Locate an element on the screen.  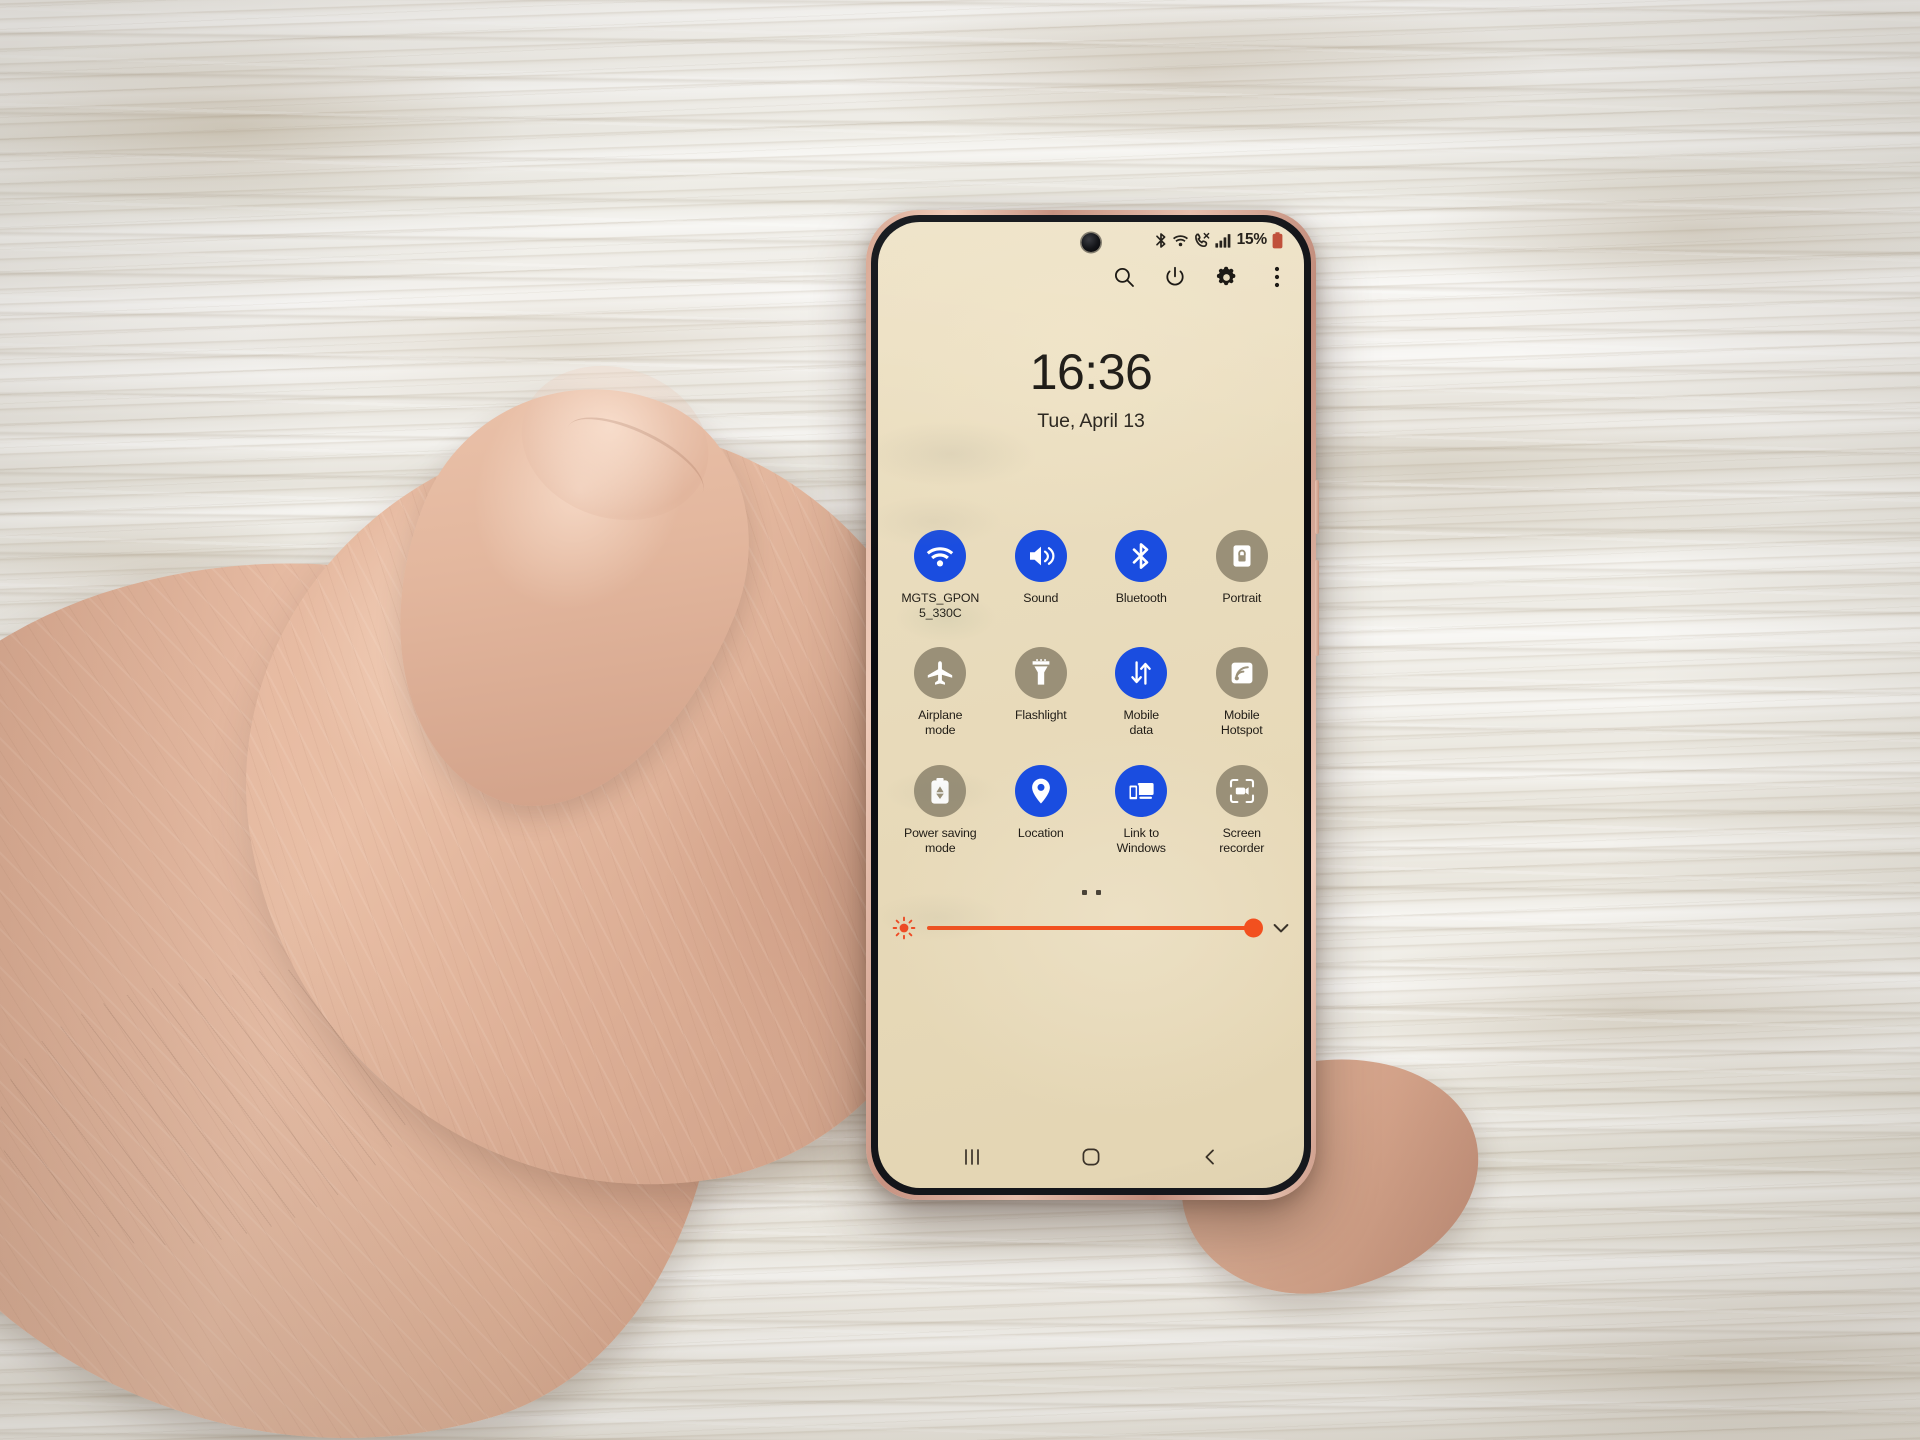
signal-bars-icon is located at coordinates (1222, 240).